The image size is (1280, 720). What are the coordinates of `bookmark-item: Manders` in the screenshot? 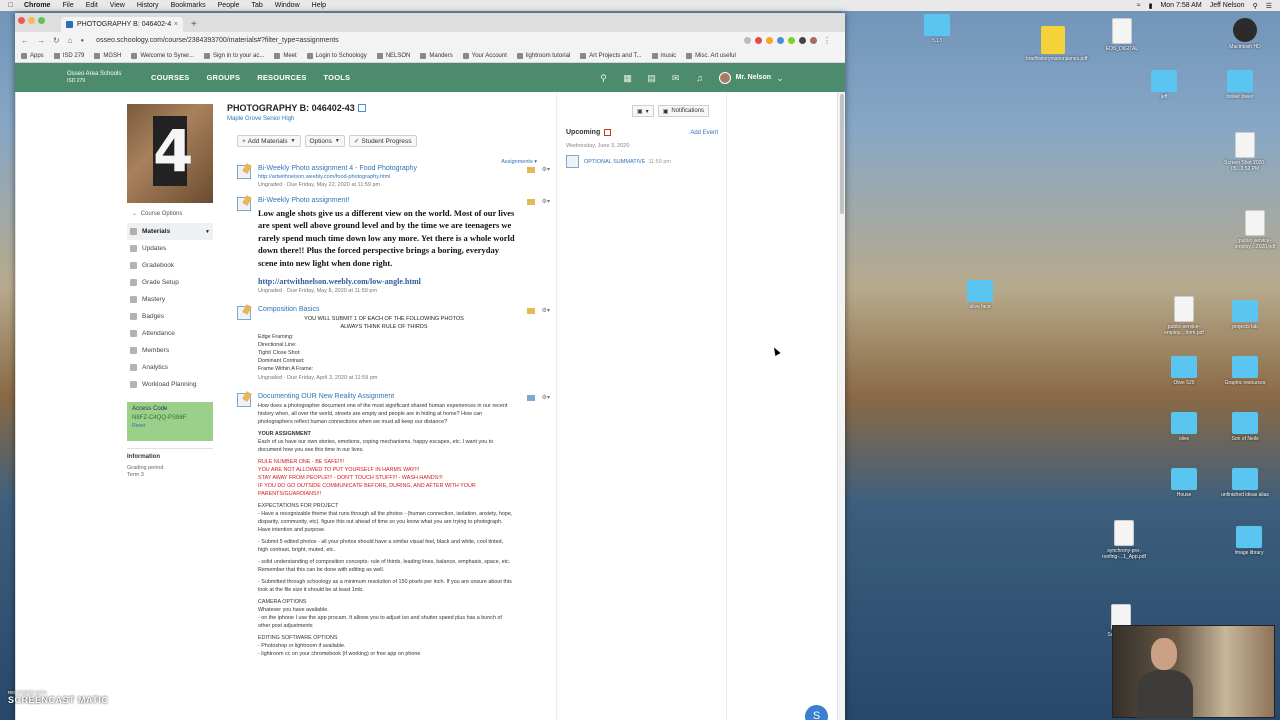 It's located at (436, 55).